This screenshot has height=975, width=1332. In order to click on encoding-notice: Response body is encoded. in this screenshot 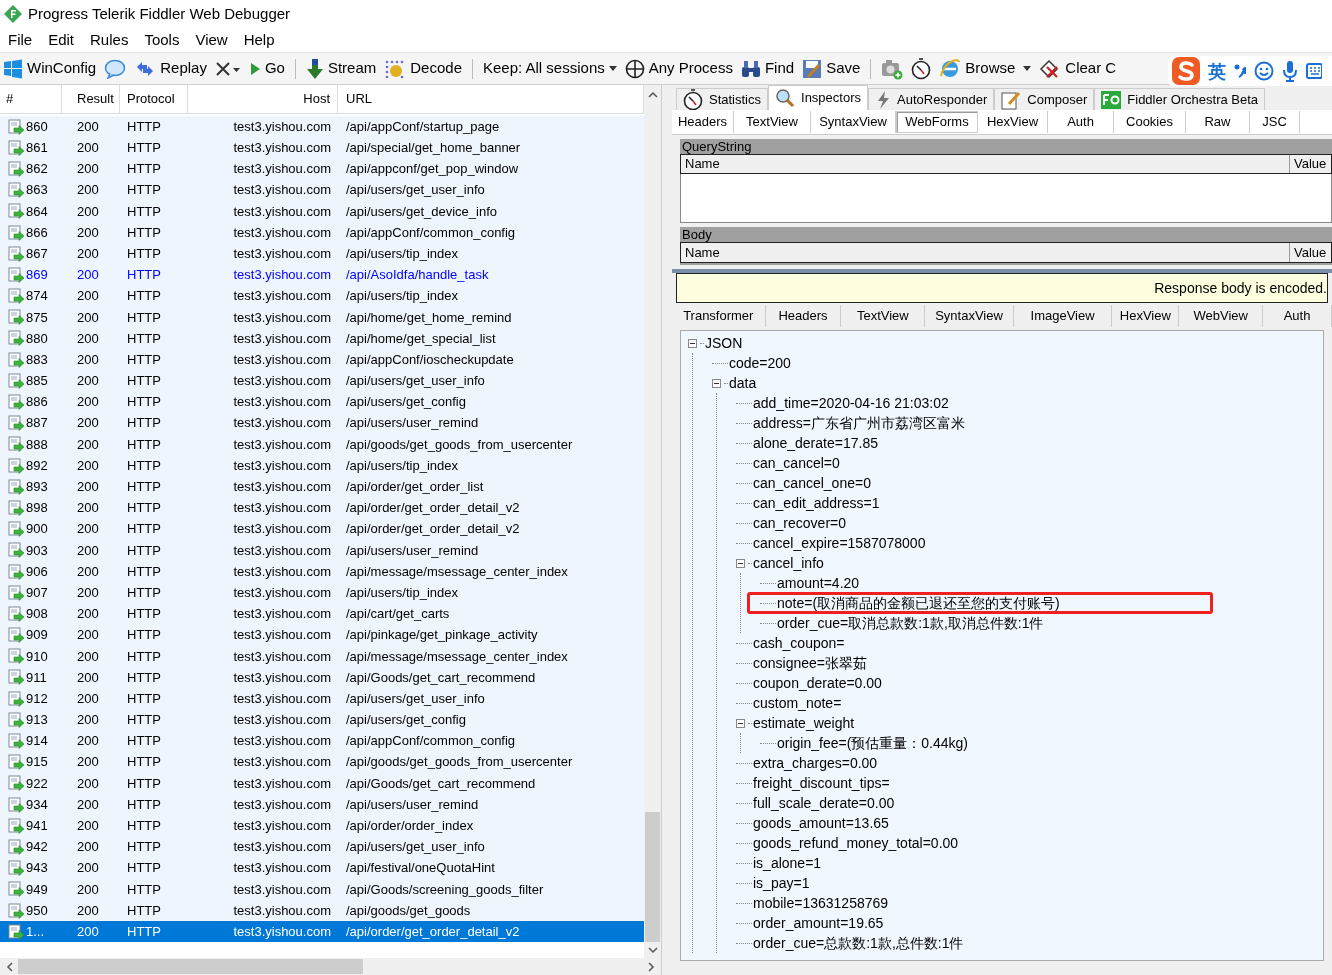, I will do `click(1002, 288)`.